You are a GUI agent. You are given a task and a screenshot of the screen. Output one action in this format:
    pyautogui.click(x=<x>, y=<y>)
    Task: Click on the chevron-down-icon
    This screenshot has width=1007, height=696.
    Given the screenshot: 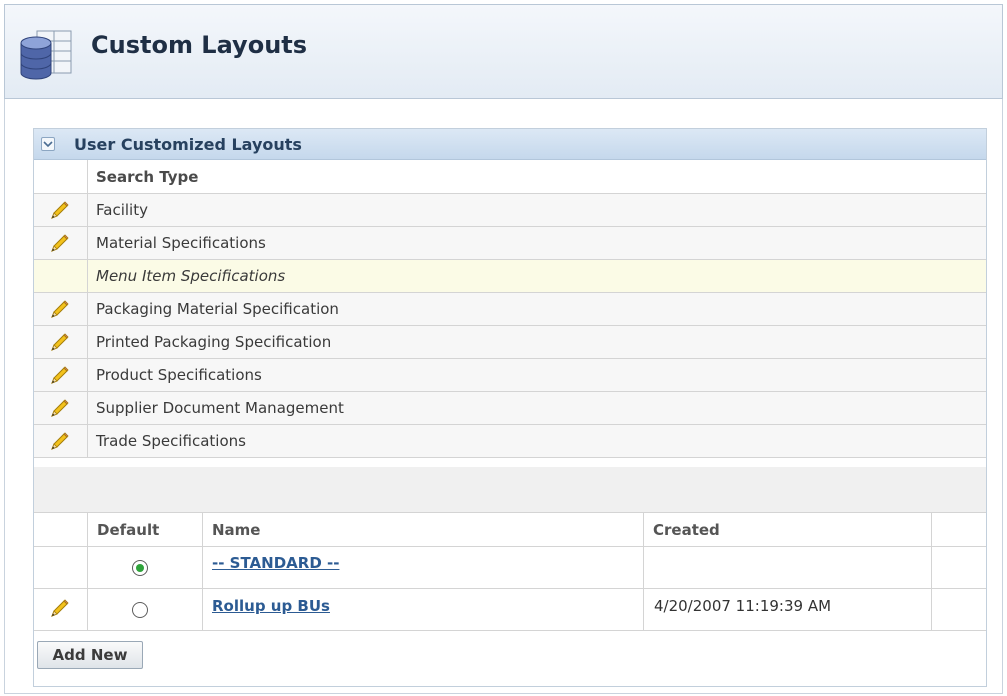 What is the action you would take?
    pyautogui.click(x=48, y=144)
    